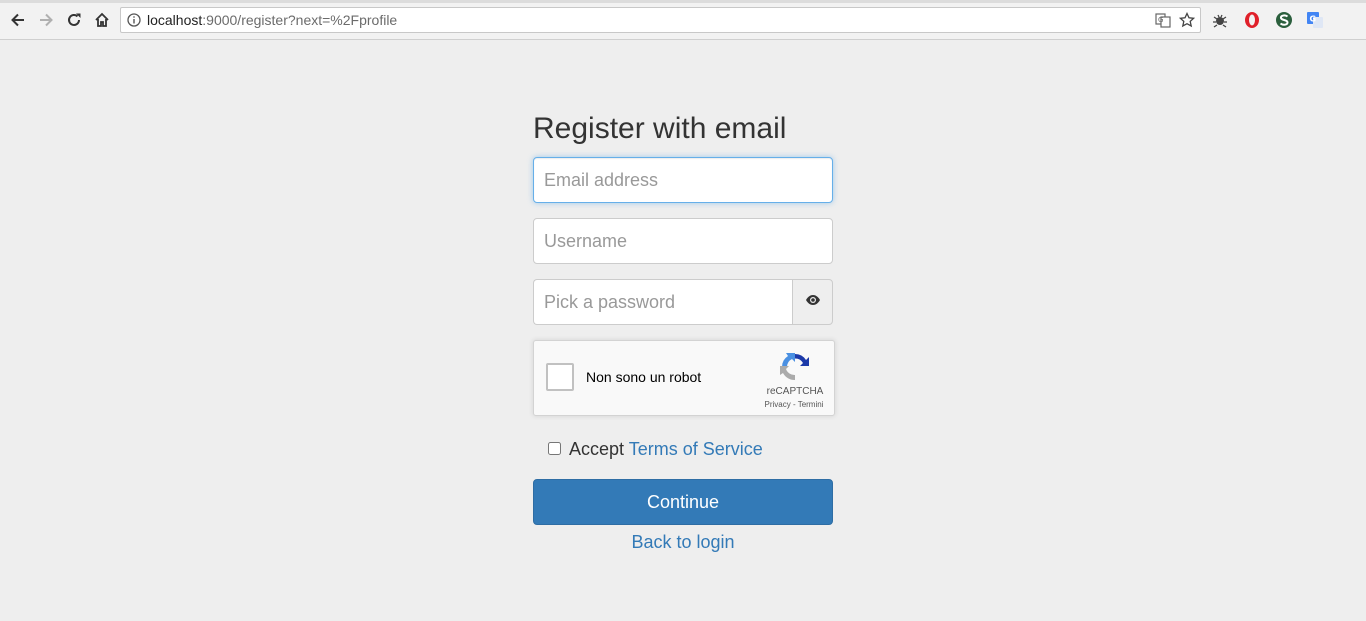  I want to click on recaptcha-checkbox, so click(560, 377).